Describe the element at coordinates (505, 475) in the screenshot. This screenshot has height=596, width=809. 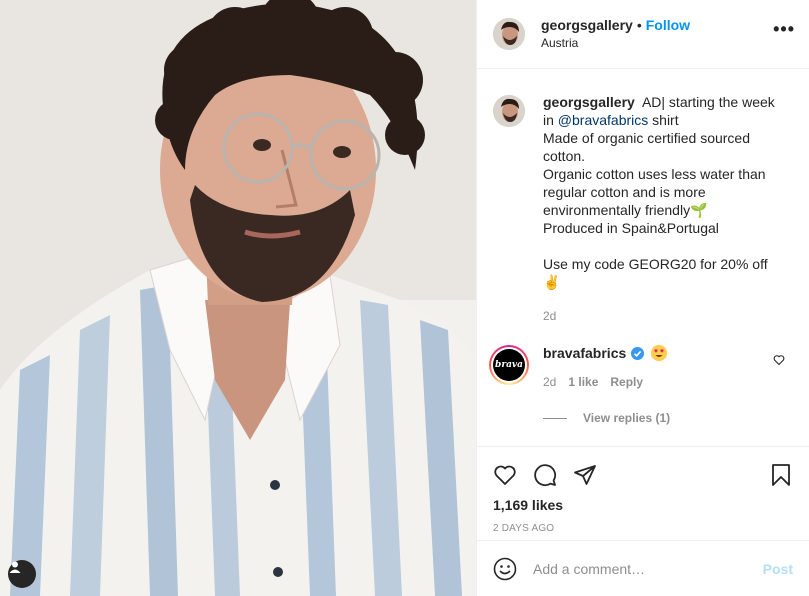
I see `like-heart-icon` at that location.